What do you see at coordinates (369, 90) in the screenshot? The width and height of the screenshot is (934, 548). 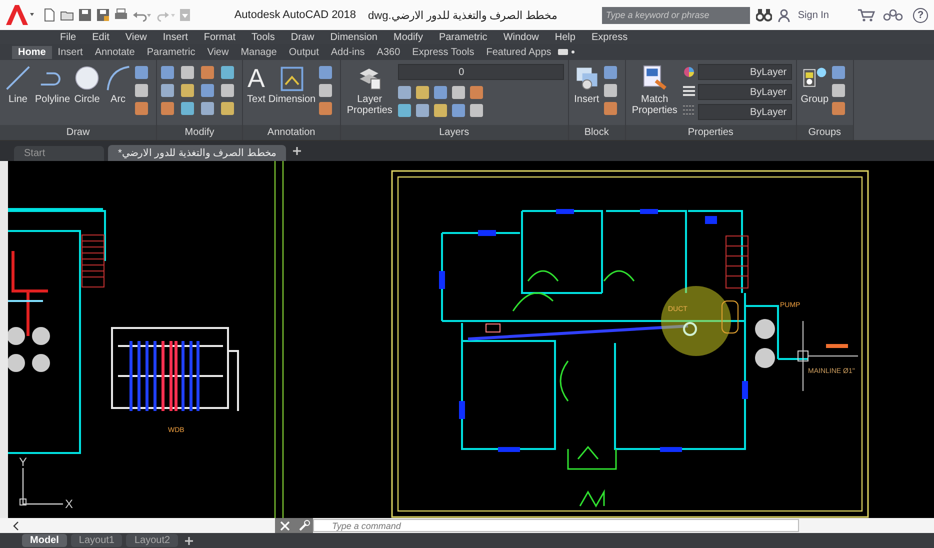 I see `ribbon-tool-button: Layer Properties` at bounding box center [369, 90].